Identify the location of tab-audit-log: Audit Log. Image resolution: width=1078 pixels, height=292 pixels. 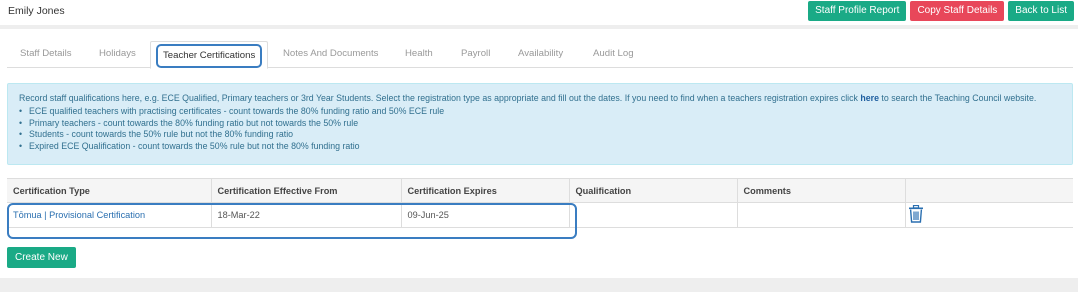
(613, 54).